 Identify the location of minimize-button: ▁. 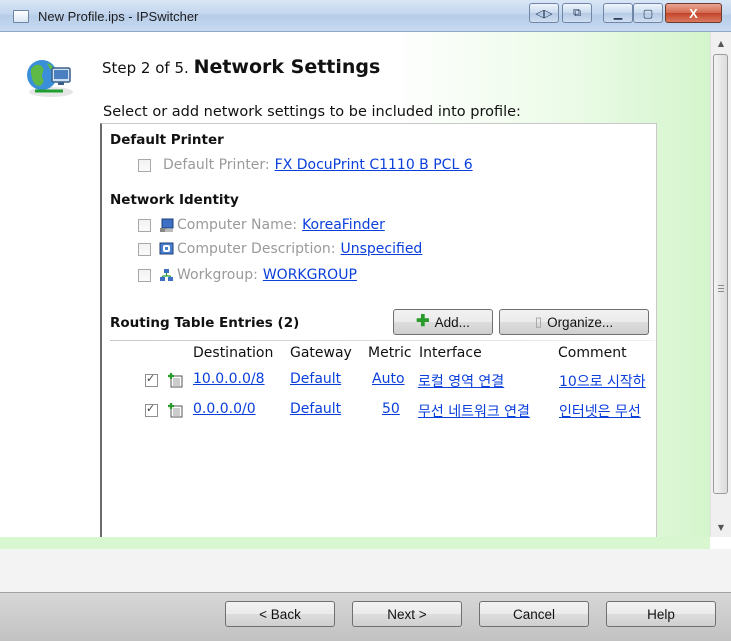
(618, 13).